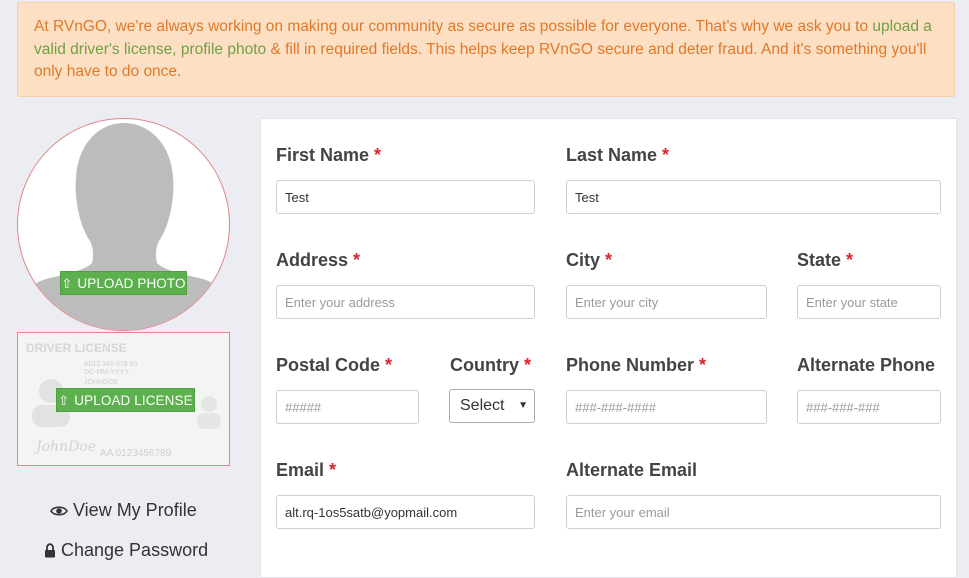  I want to click on last-name-label: Last Name *, so click(618, 155).